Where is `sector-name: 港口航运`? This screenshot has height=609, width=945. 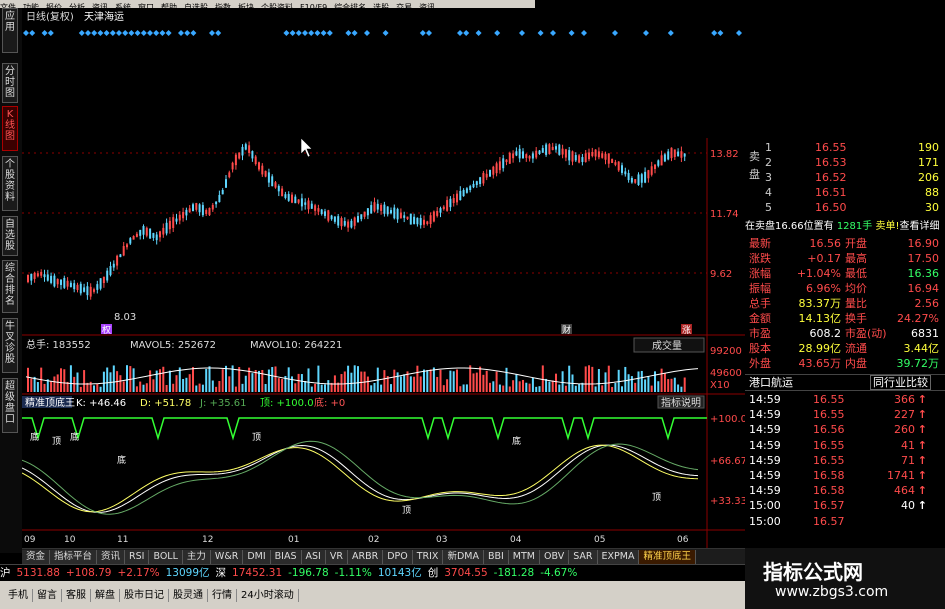
sector-name: 港口航运 is located at coordinates (771, 382).